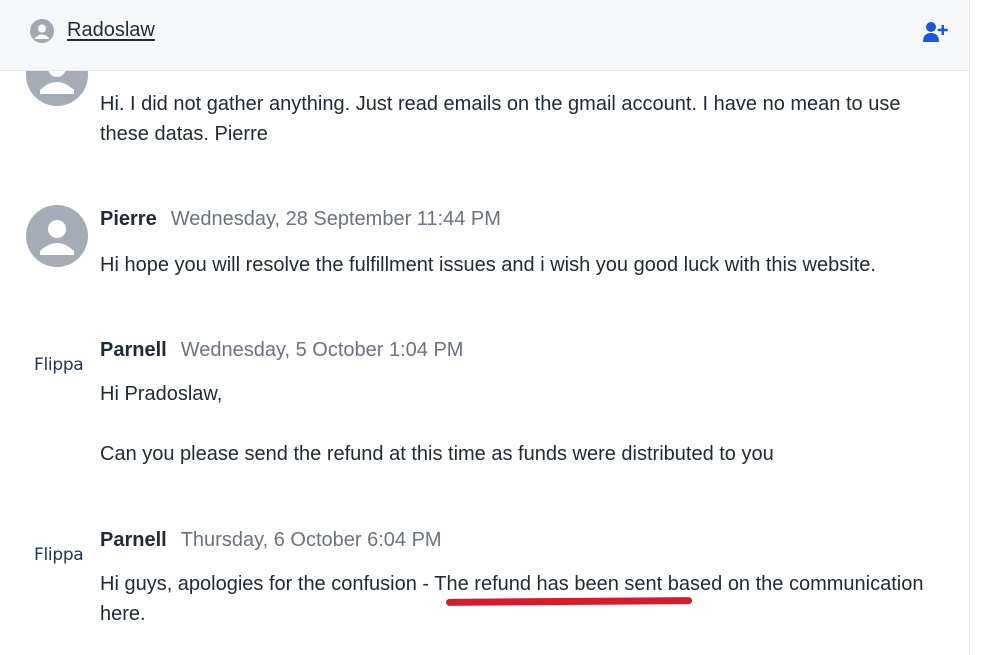 This screenshot has width=981, height=655. I want to click on message-meta: Pierre Wednesday, 28 September 11:44 PM, so click(300, 219).